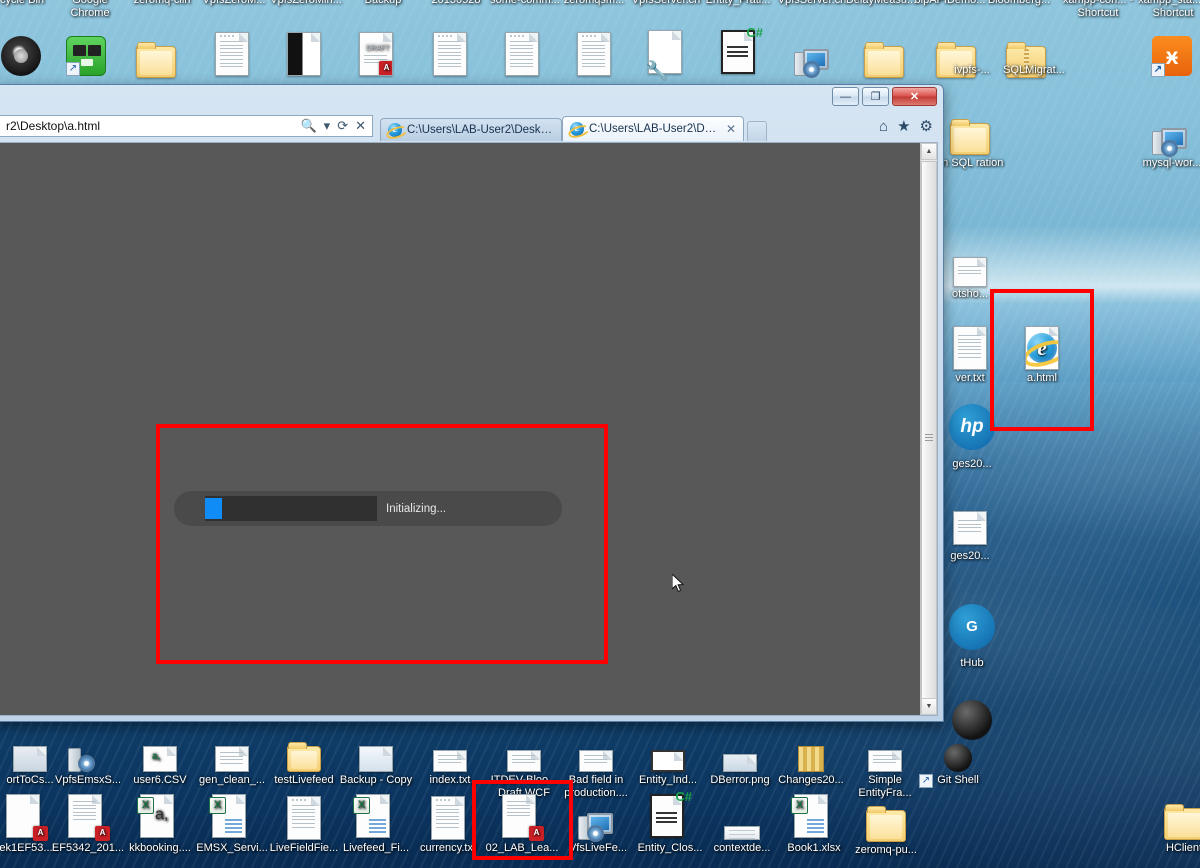 This screenshot has width=1200, height=868. I want to click on xampp-icon: ӿ ↗, so click(1167, 51).